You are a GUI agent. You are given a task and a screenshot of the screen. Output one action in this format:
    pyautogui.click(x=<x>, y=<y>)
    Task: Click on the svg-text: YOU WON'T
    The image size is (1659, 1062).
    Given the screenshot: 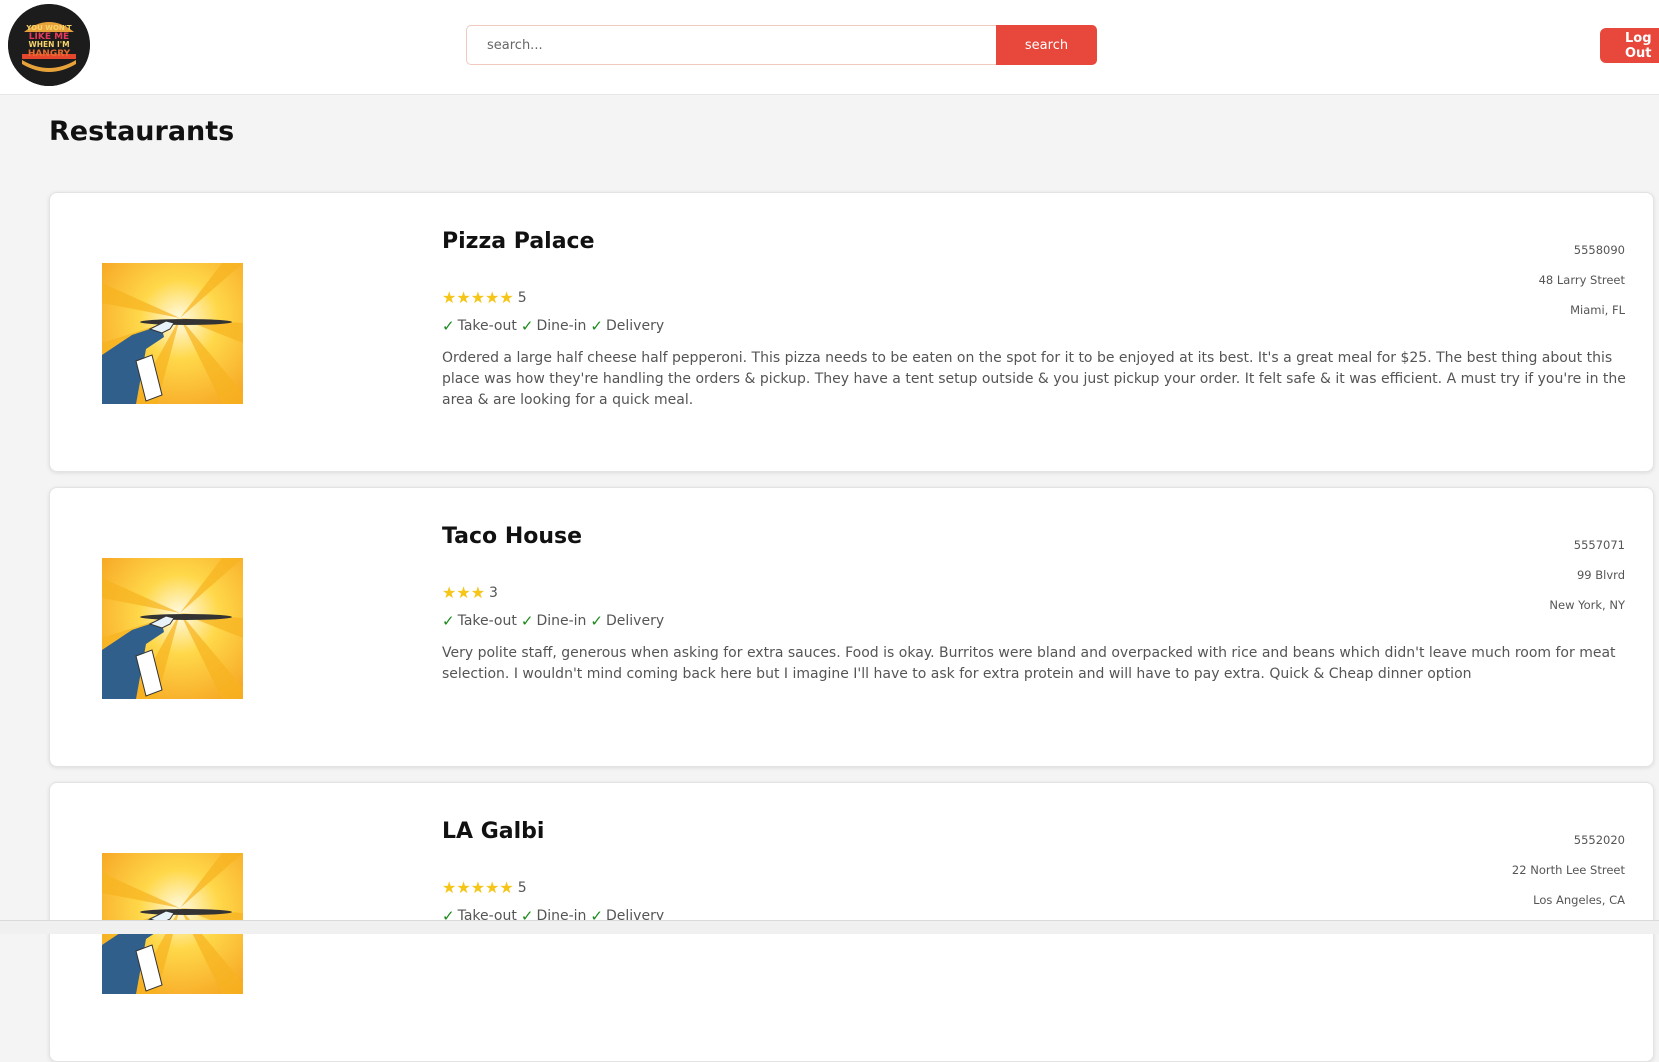 What is the action you would take?
    pyautogui.click(x=48, y=28)
    